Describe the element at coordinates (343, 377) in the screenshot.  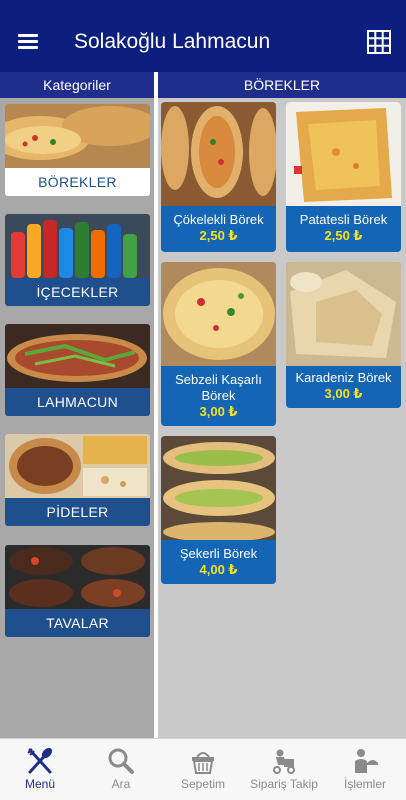
I see `product-name: Karadeniz Börek` at that location.